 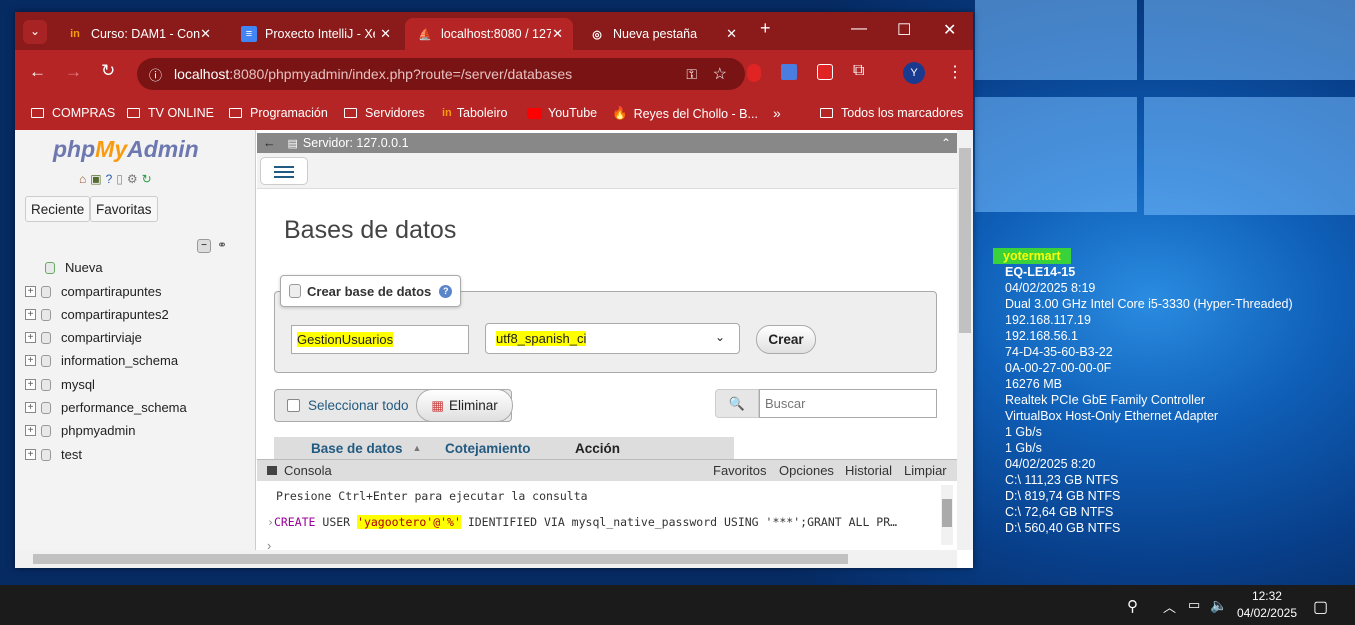 What do you see at coordinates (946, 143) in the screenshot?
I see `collapse-top-icon: ⌃` at bounding box center [946, 143].